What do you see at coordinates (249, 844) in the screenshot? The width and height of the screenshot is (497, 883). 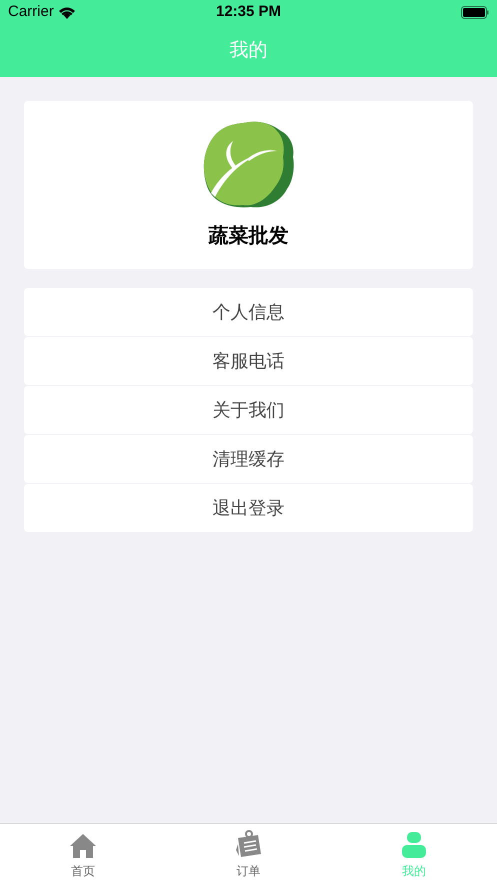 I see `clipboard-icon` at bounding box center [249, 844].